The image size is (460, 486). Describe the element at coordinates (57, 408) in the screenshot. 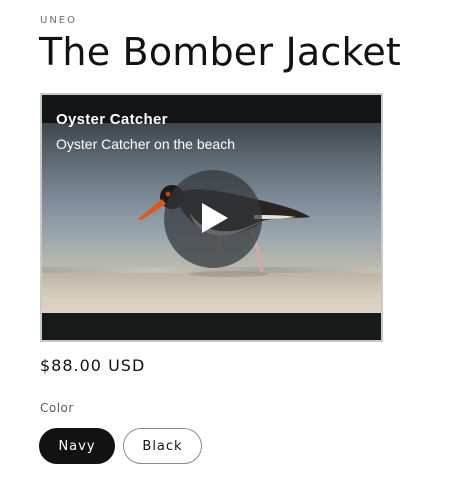

I see `color-option-label: Color` at that location.